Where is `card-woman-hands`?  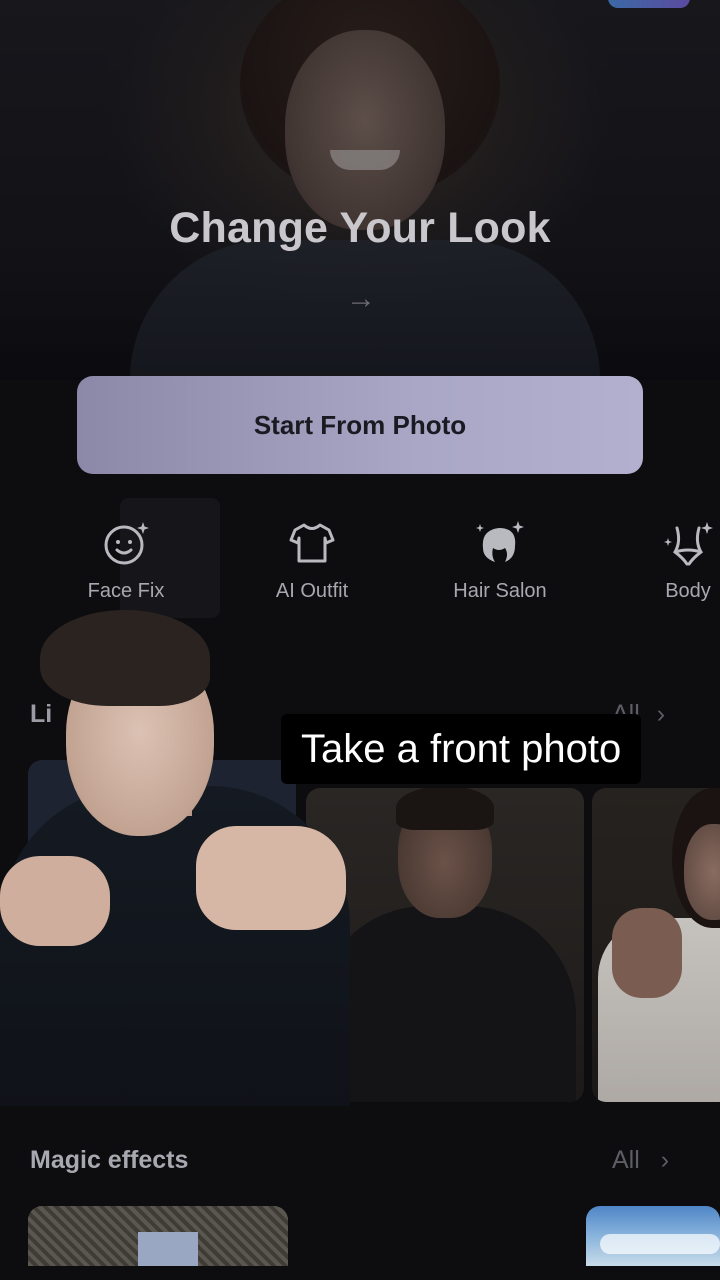
card-woman-hands is located at coordinates (647, 953).